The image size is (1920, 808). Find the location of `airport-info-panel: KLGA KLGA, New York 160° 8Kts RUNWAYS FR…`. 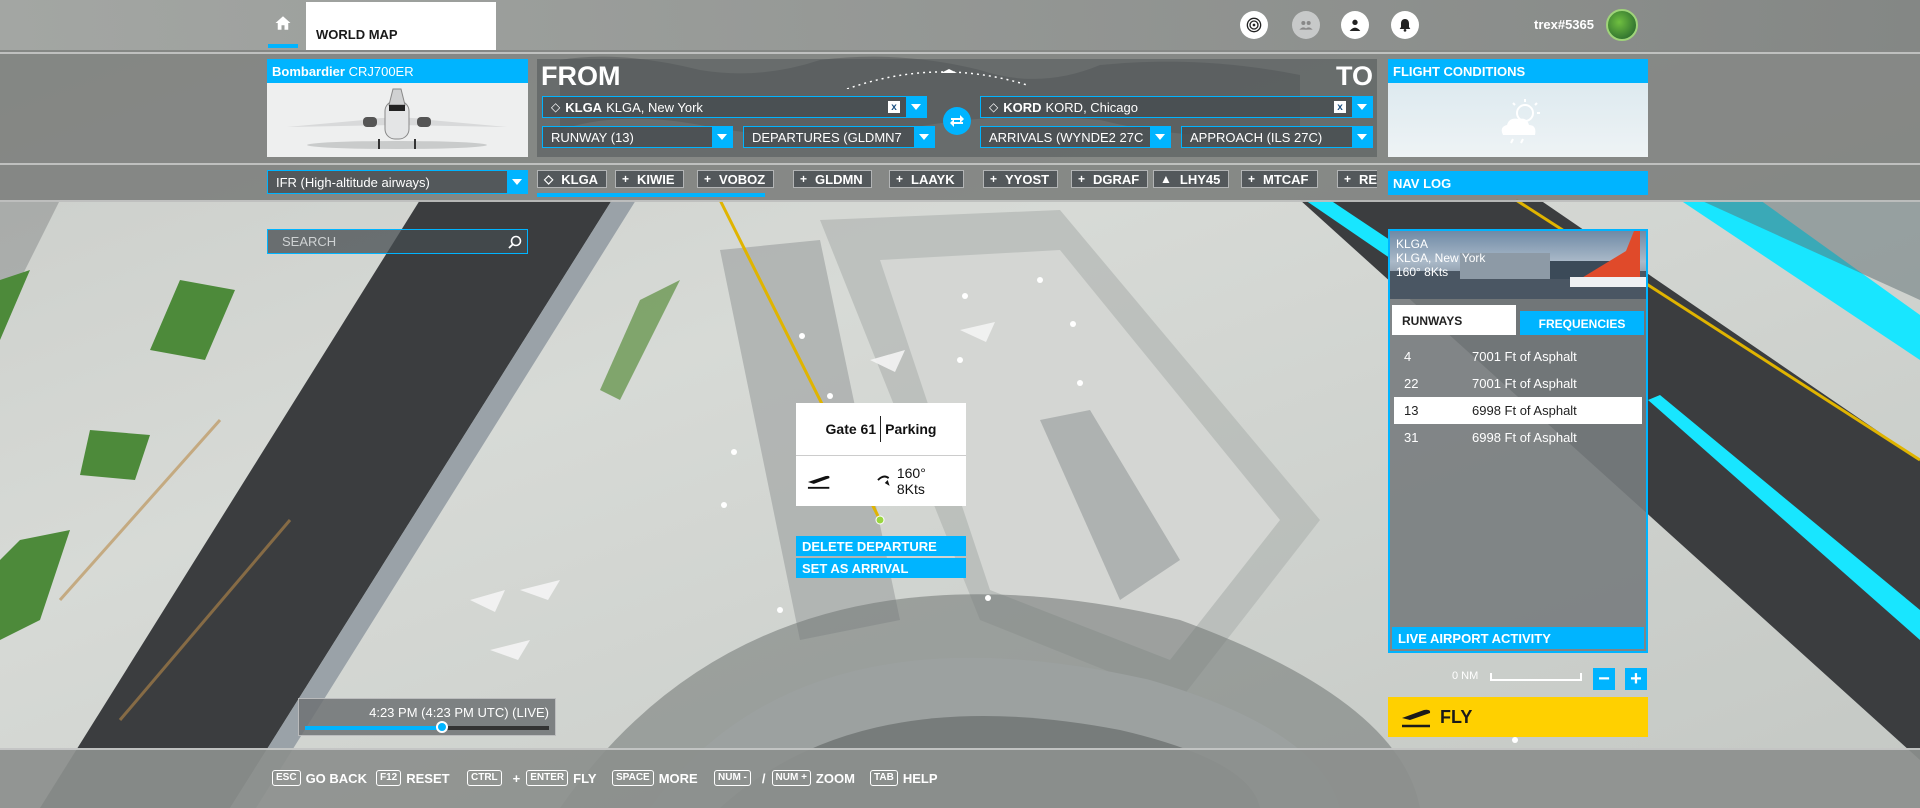

airport-info-panel: KLGA KLGA, New York 160° 8Kts RUNWAYS FR… is located at coordinates (1518, 441).